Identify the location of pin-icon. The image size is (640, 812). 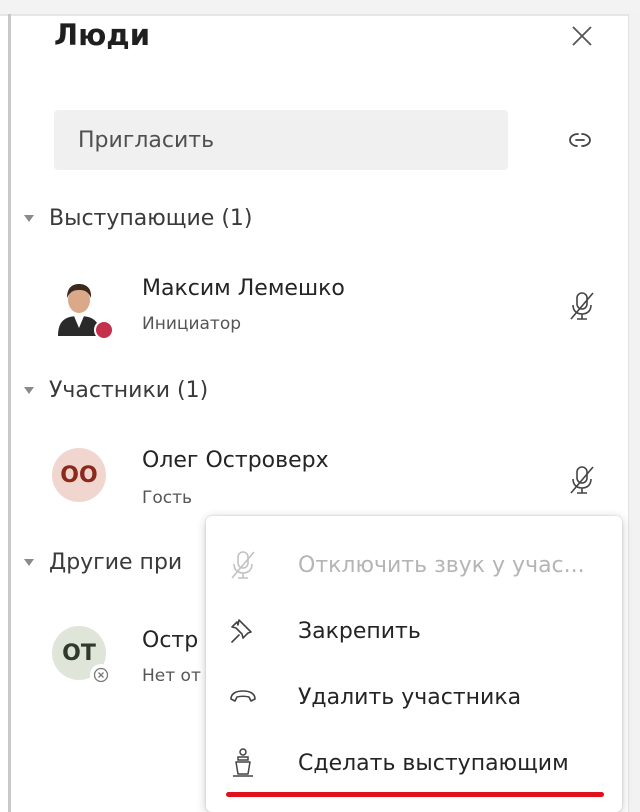
(243, 631).